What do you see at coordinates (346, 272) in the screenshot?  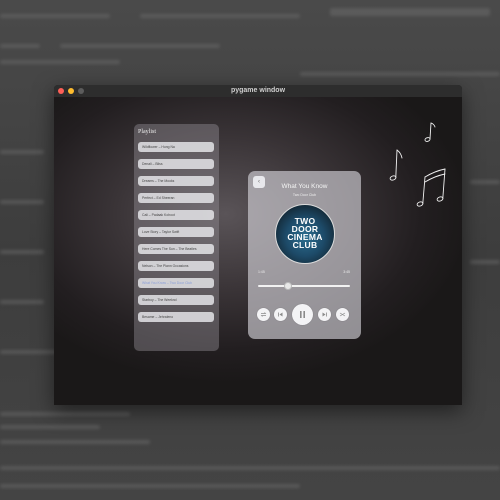 I see `total-time: 3:45` at bounding box center [346, 272].